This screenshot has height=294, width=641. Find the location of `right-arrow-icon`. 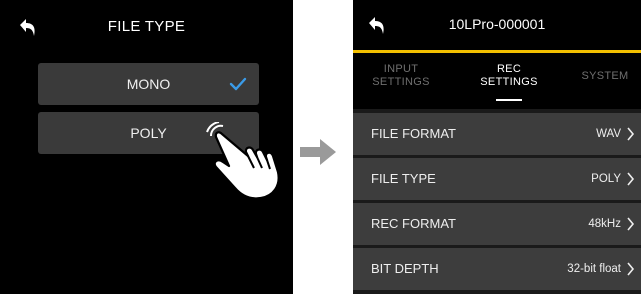

right-arrow-icon is located at coordinates (319, 152).